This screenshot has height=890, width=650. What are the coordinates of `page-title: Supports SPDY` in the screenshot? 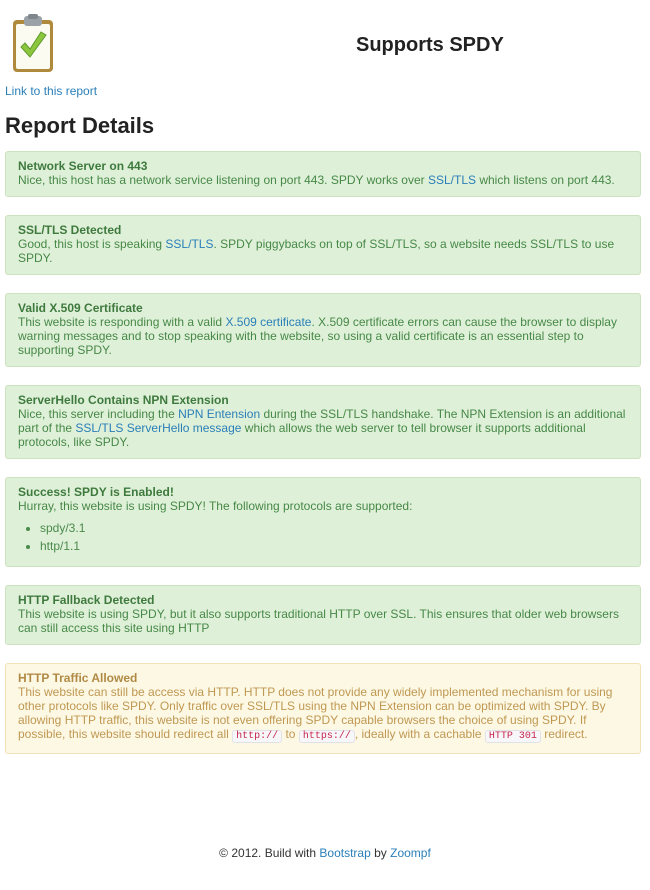 It's located at (430, 45).